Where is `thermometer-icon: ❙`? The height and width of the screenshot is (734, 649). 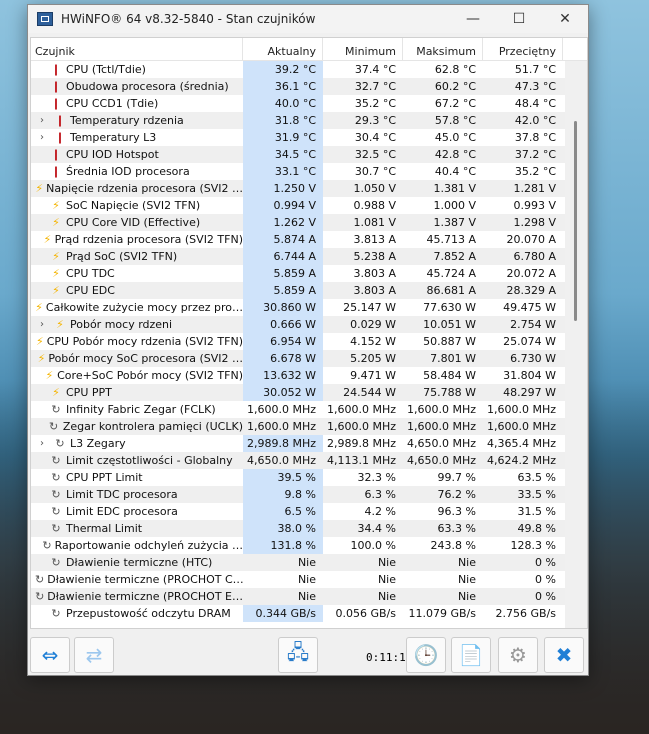
thermometer-icon: ❙ is located at coordinates (60, 137).